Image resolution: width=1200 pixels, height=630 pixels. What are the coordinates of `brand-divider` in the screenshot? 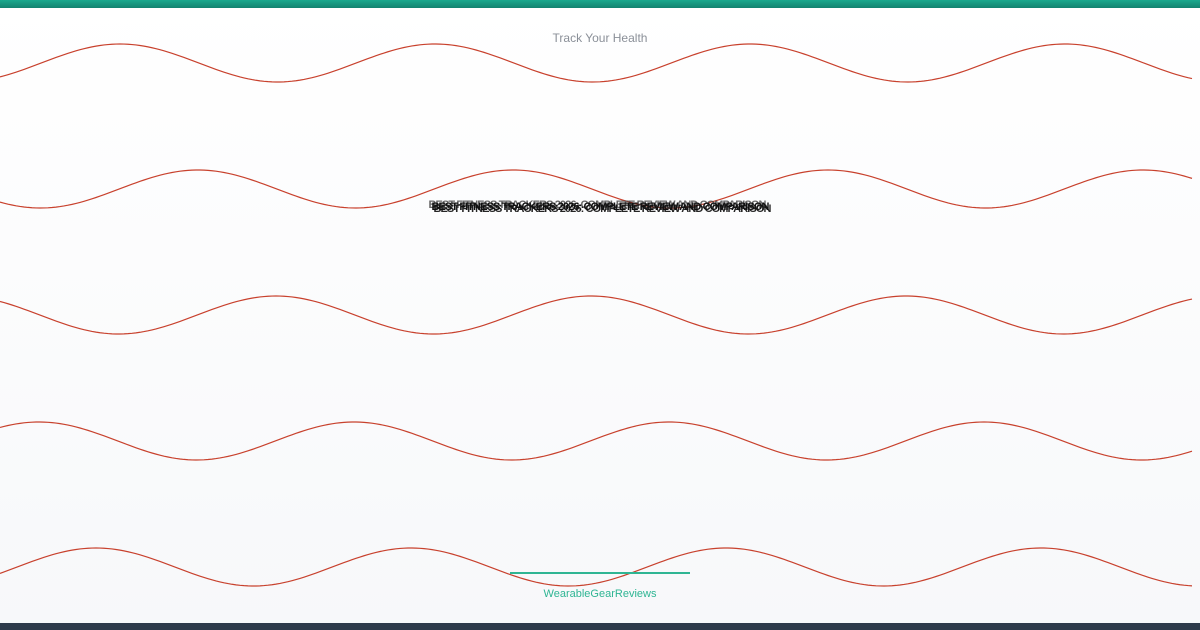 It's located at (600, 573).